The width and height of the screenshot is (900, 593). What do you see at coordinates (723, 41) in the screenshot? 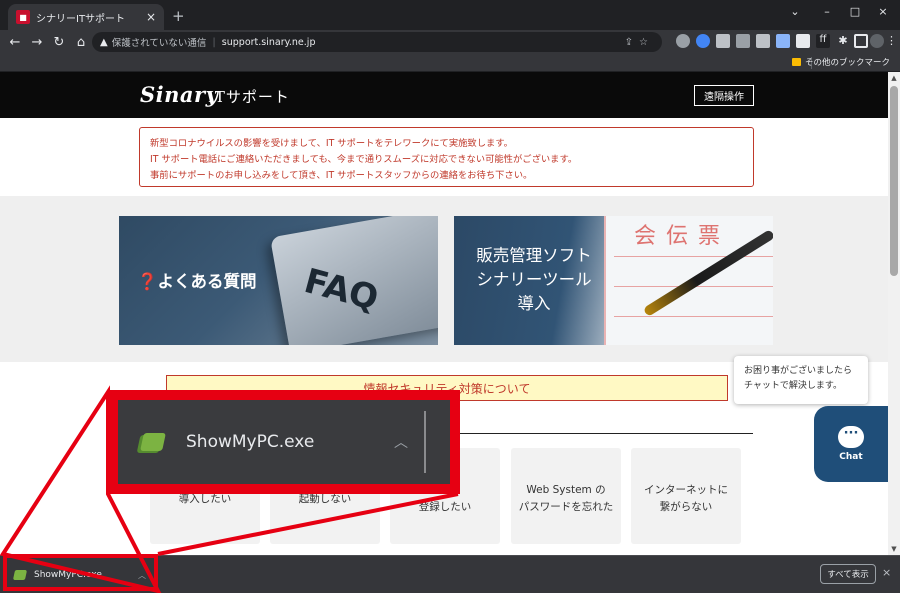
I see `extension-list-icon` at bounding box center [723, 41].